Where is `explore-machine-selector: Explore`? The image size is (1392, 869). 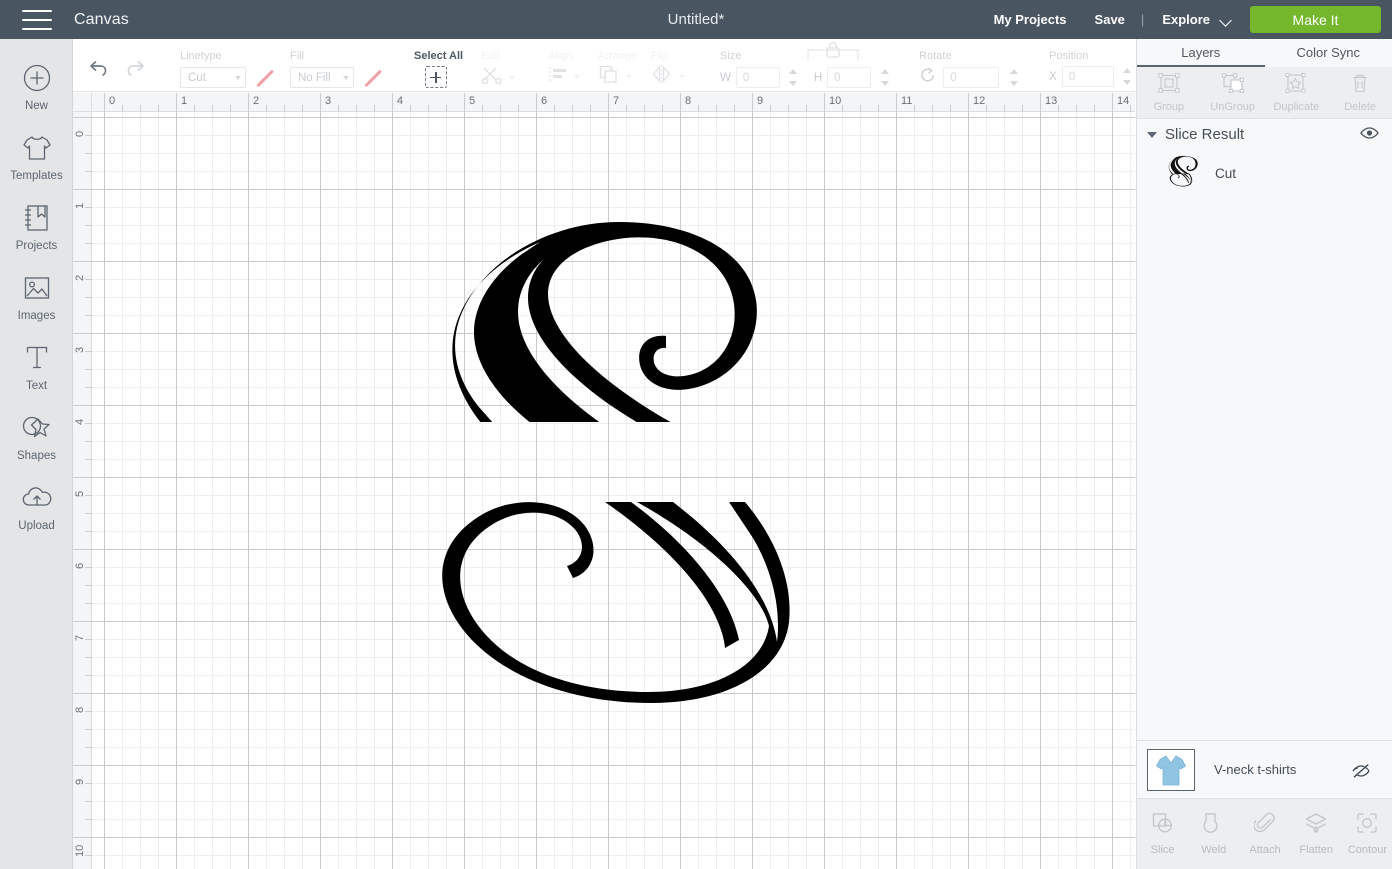
explore-machine-selector: Explore is located at coordinates (1192, 19).